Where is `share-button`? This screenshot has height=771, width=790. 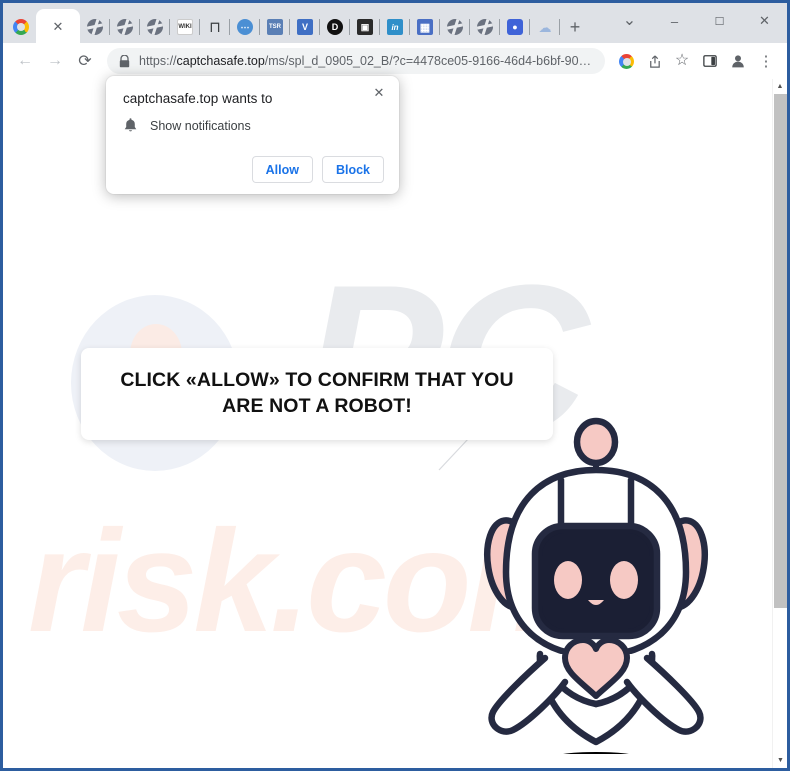
share-button is located at coordinates (654, 61).